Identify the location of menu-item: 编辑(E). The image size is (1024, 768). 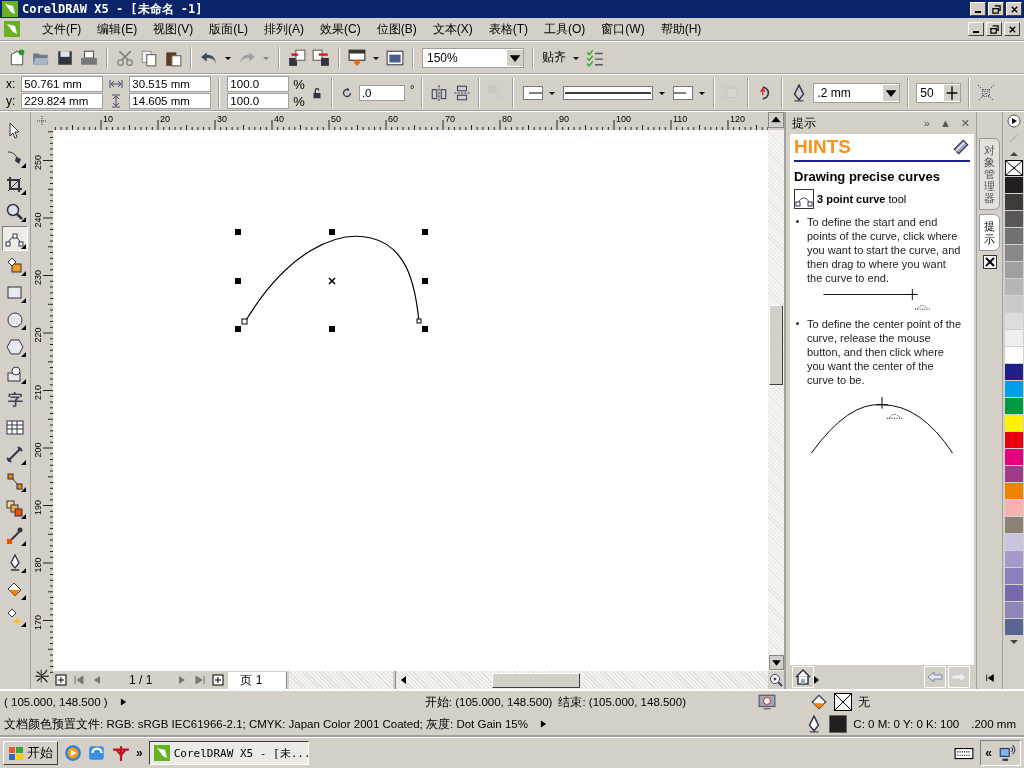
(117, 29).